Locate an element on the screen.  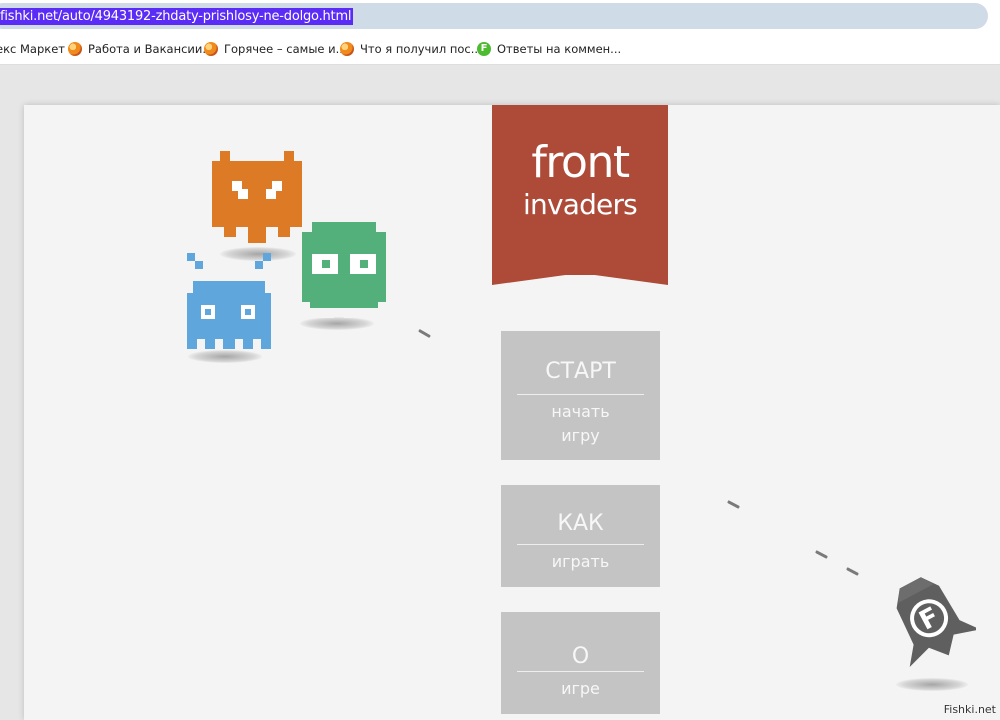
watermark: Fishki.net is located at coordinates (969, 709).